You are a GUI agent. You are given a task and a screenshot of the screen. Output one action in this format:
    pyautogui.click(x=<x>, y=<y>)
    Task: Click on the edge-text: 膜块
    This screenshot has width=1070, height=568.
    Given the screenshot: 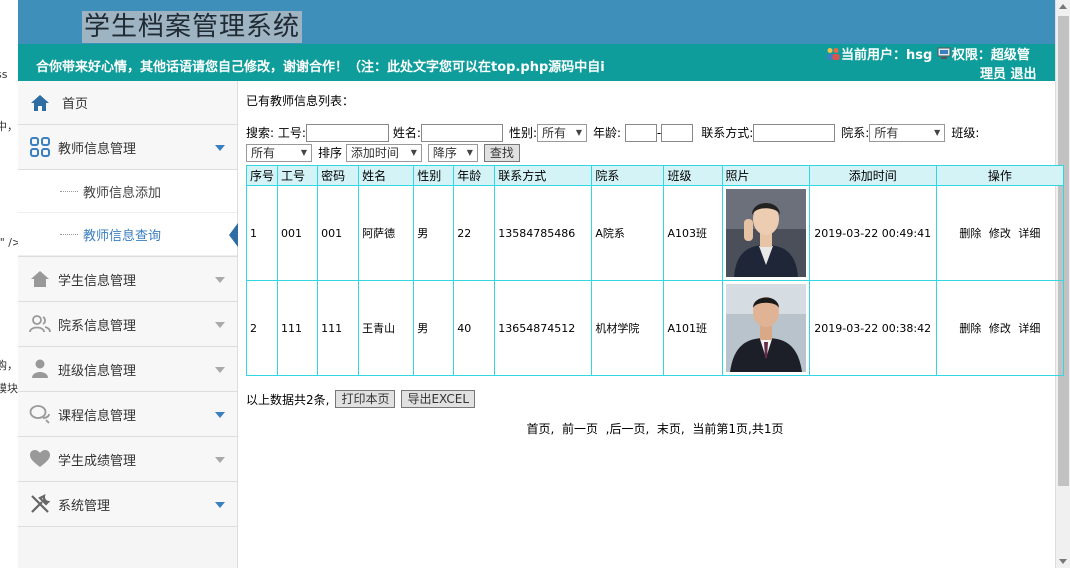 What is the action you would take?
    pyautogui.click(x=9, y=388)
    